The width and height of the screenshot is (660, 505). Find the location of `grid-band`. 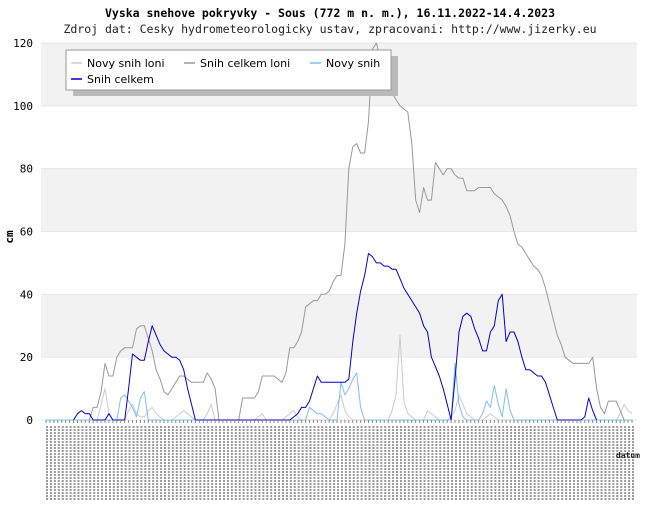

grid-band is located at coordinates (339, 200).